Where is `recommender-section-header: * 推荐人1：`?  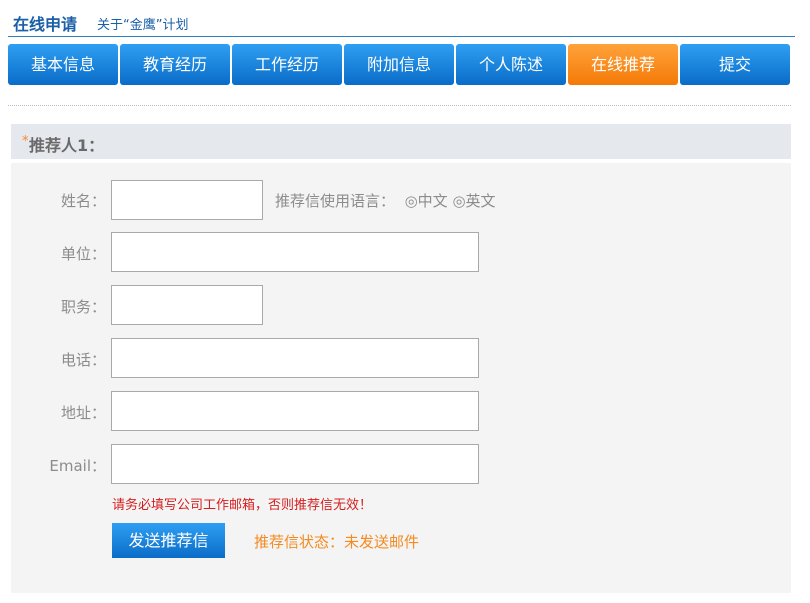
recommender-section-header: * 推荐人1： is located at coordinates (401, 141).